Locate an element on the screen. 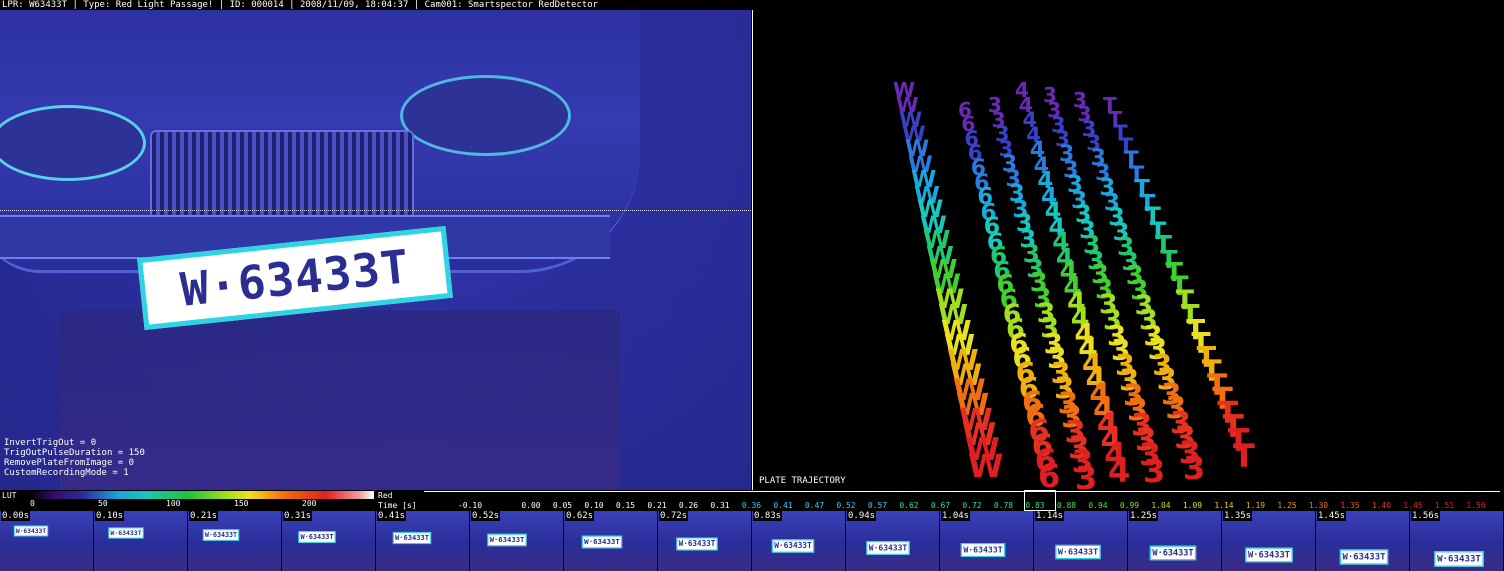 The image size is (1504, 571). time-value: 0.41 is located at coordinates (783, 505).